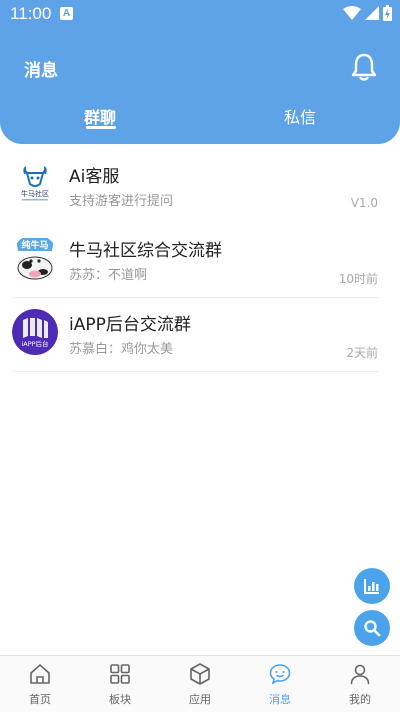 The height and width of the screenshot is (712, 400). Describe the element at coordinates (108, 275) in the screenshot. I see `chat-preview: 苏苏：不道啊` at that location.